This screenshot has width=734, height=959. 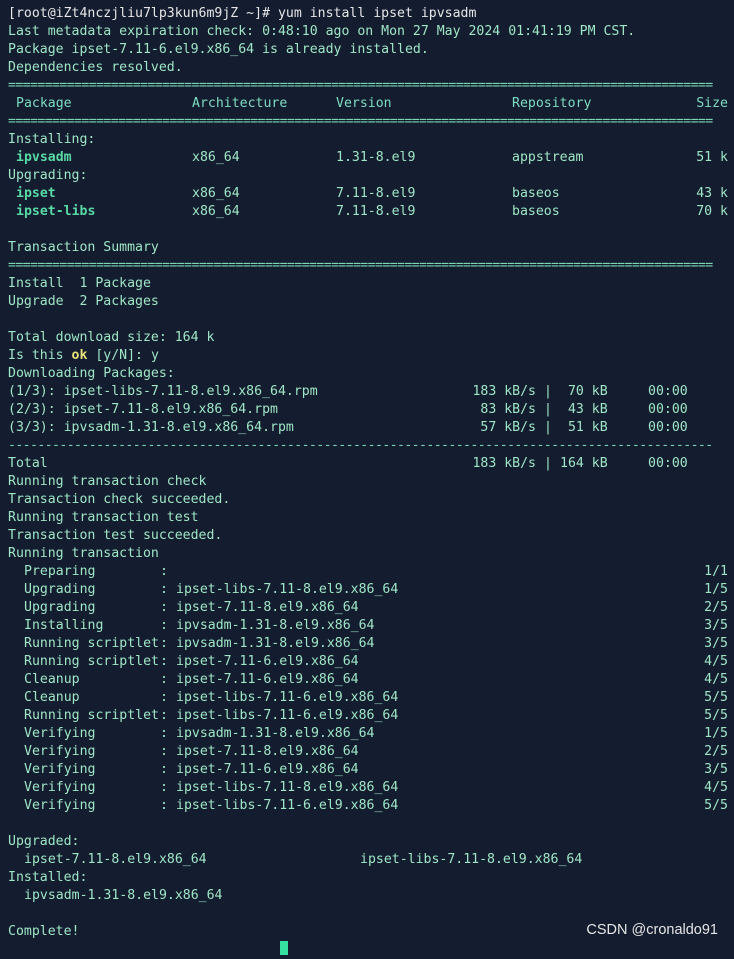 What do you see at coordinates (371, 464) in the screenshot?
I see `download-total-row: Total 183 kB/s | 164 kB 00:00` at bounding box center [371, 464].